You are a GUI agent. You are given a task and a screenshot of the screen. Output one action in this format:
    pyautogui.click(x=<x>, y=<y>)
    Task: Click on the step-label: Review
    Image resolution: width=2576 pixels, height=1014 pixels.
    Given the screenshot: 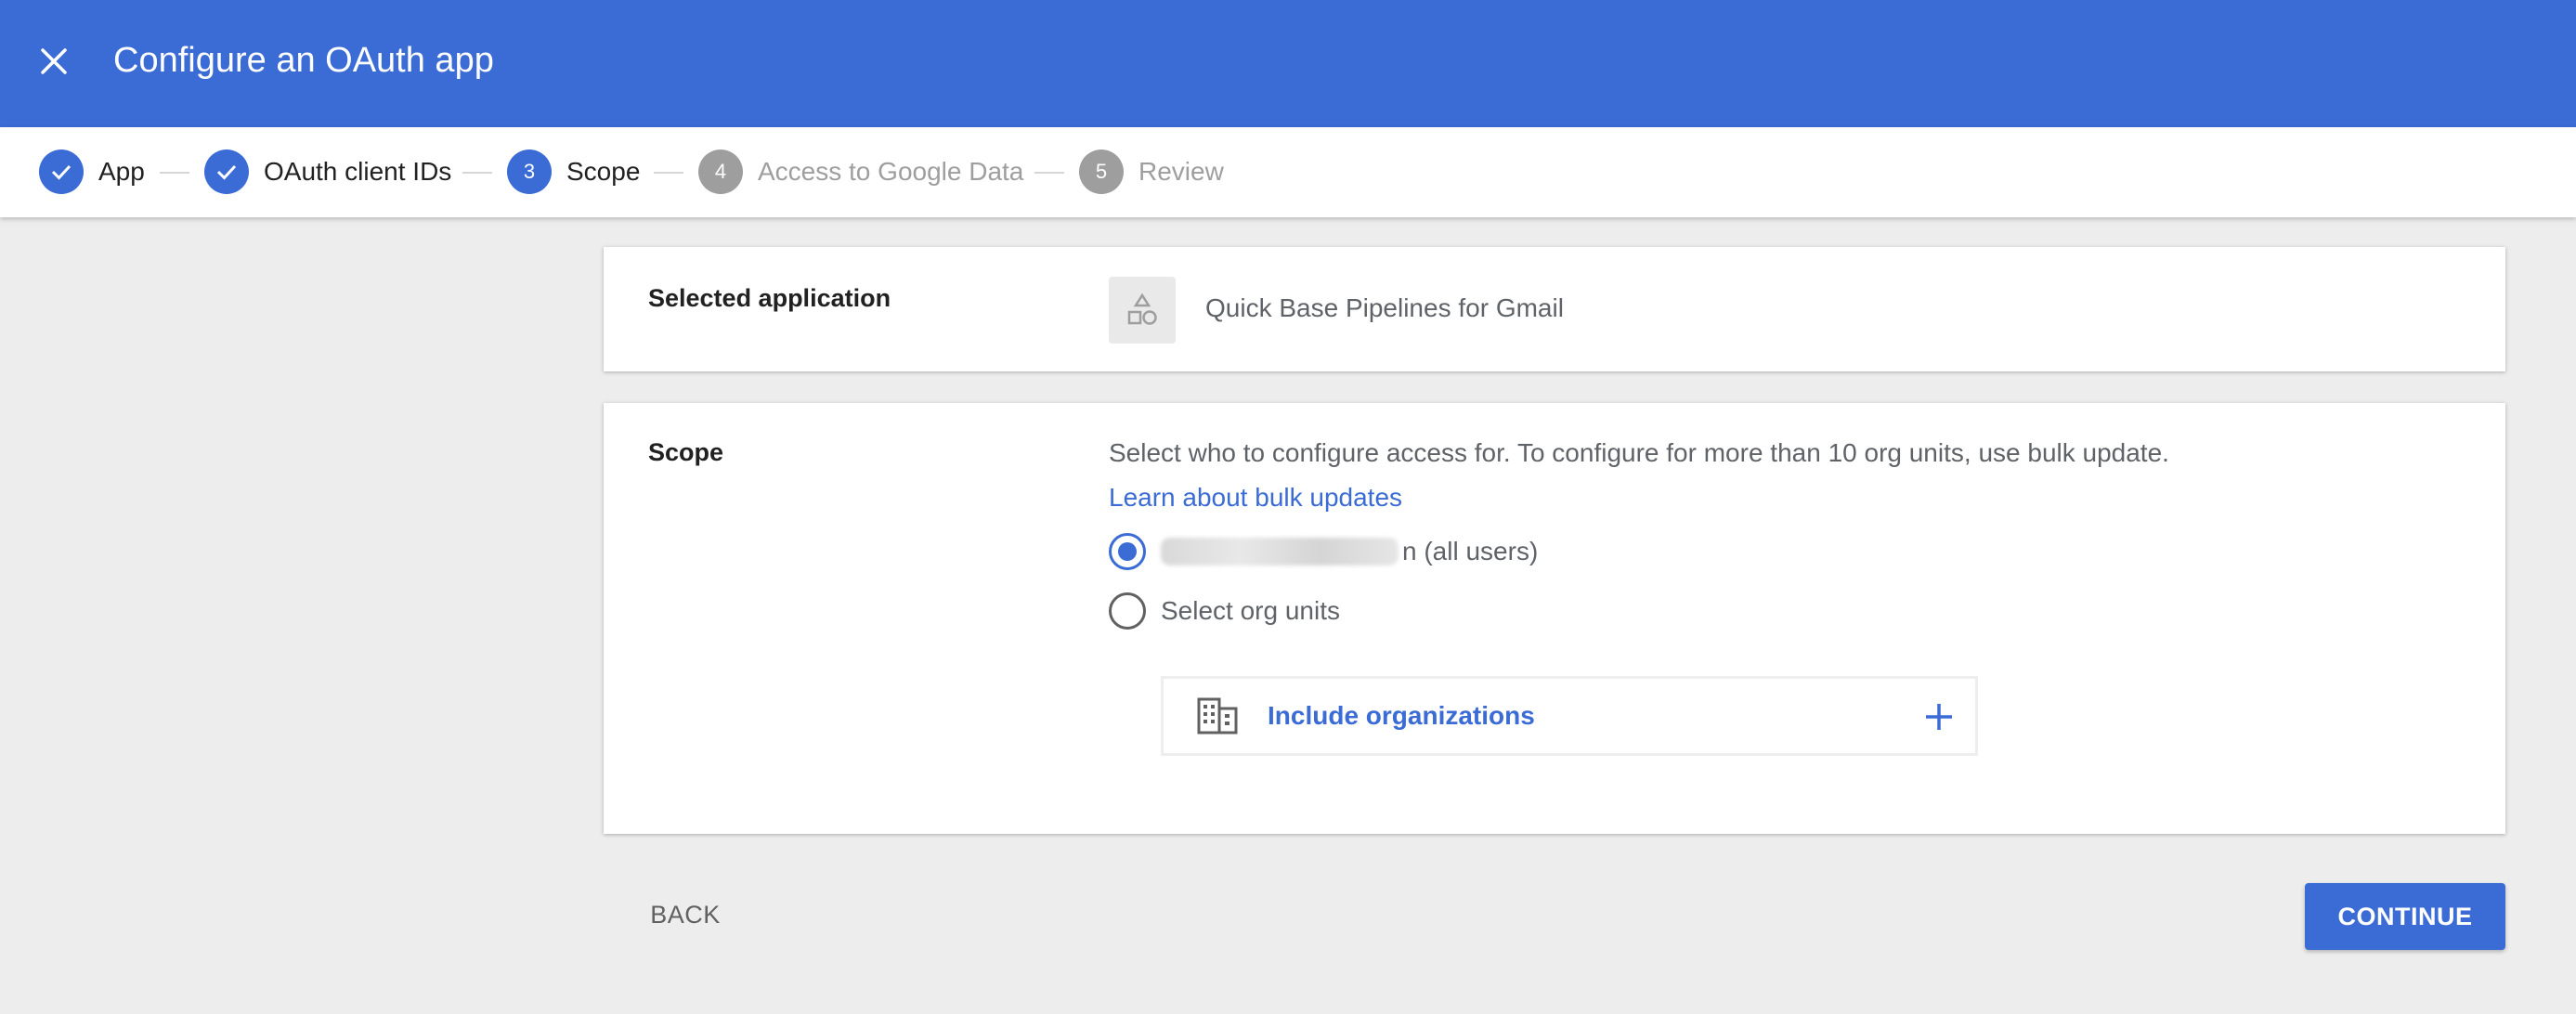 What is the action you would take?
    pyautogui.click(x=1181, y=171)
    